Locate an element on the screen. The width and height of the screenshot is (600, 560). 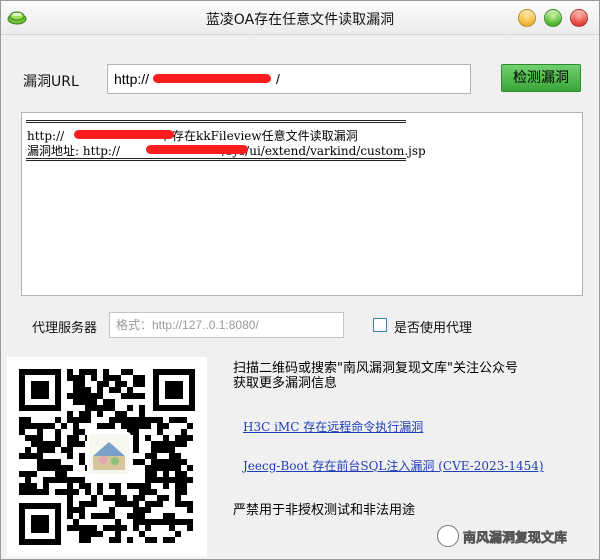
warning-text: 严禁用于非授权测试和非法用途 is located at coordinates (324, 510).